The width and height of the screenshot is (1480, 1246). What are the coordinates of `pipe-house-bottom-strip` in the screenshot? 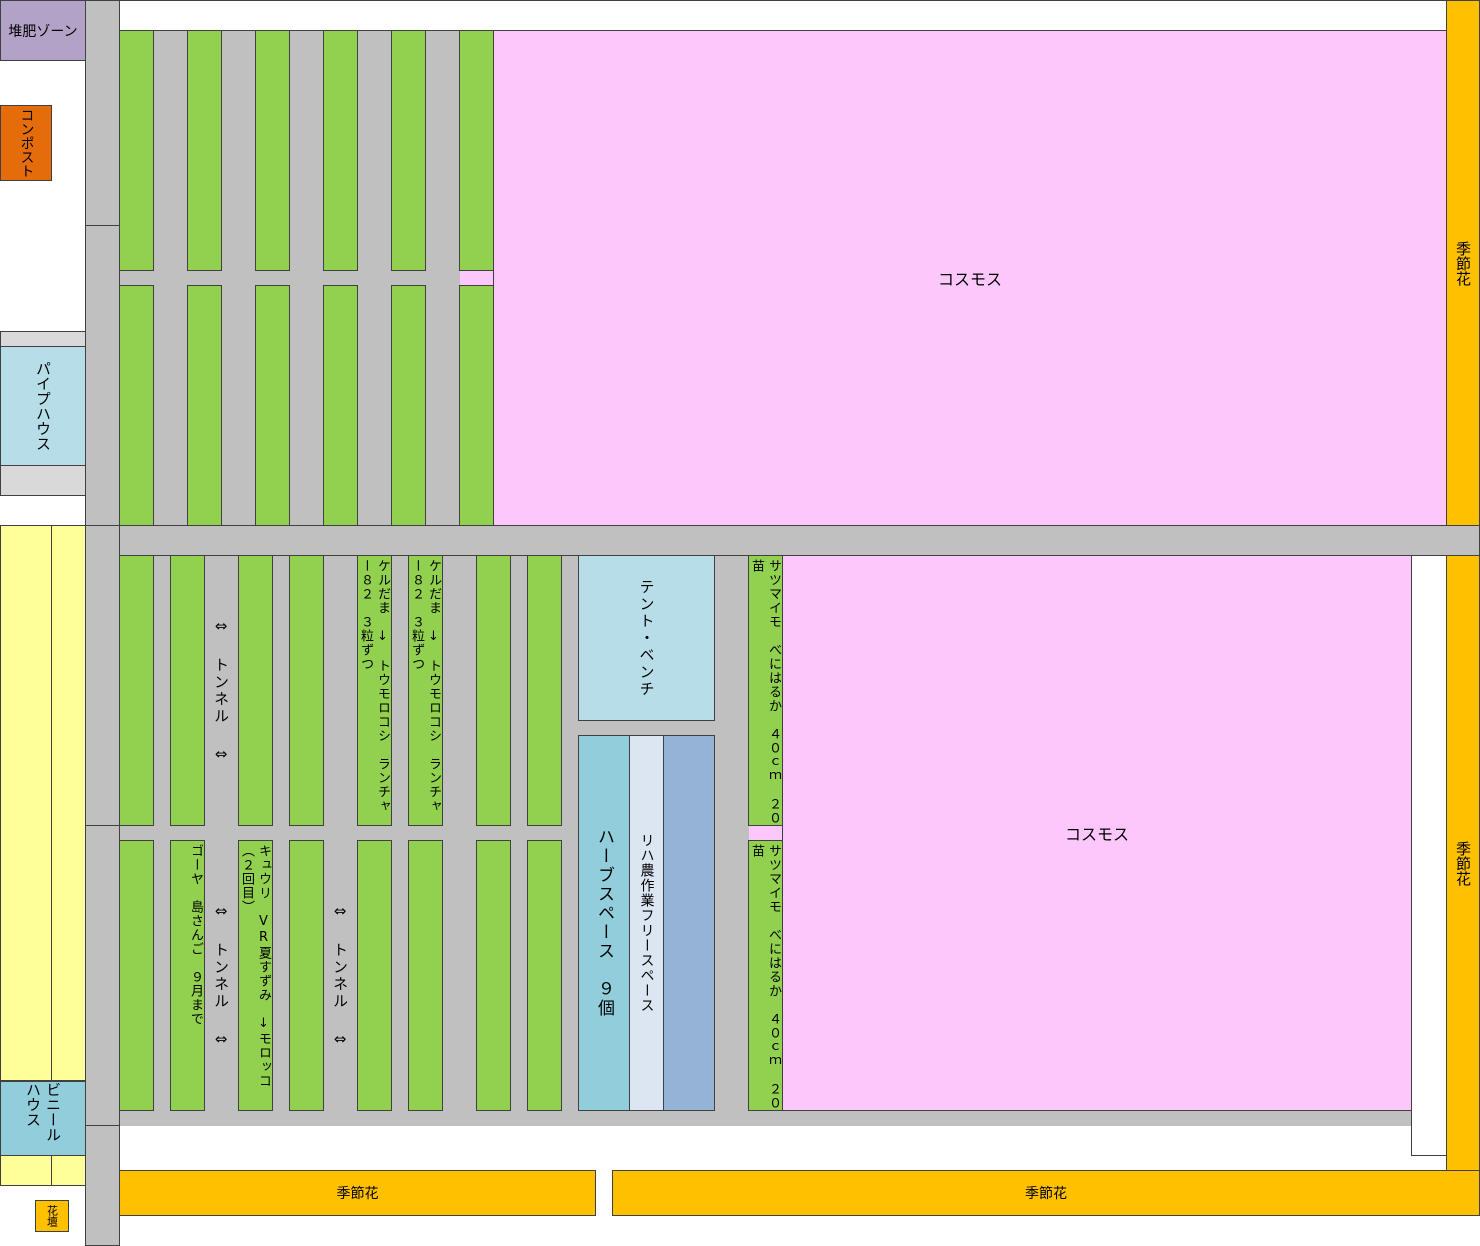 It's located at (43, 480).